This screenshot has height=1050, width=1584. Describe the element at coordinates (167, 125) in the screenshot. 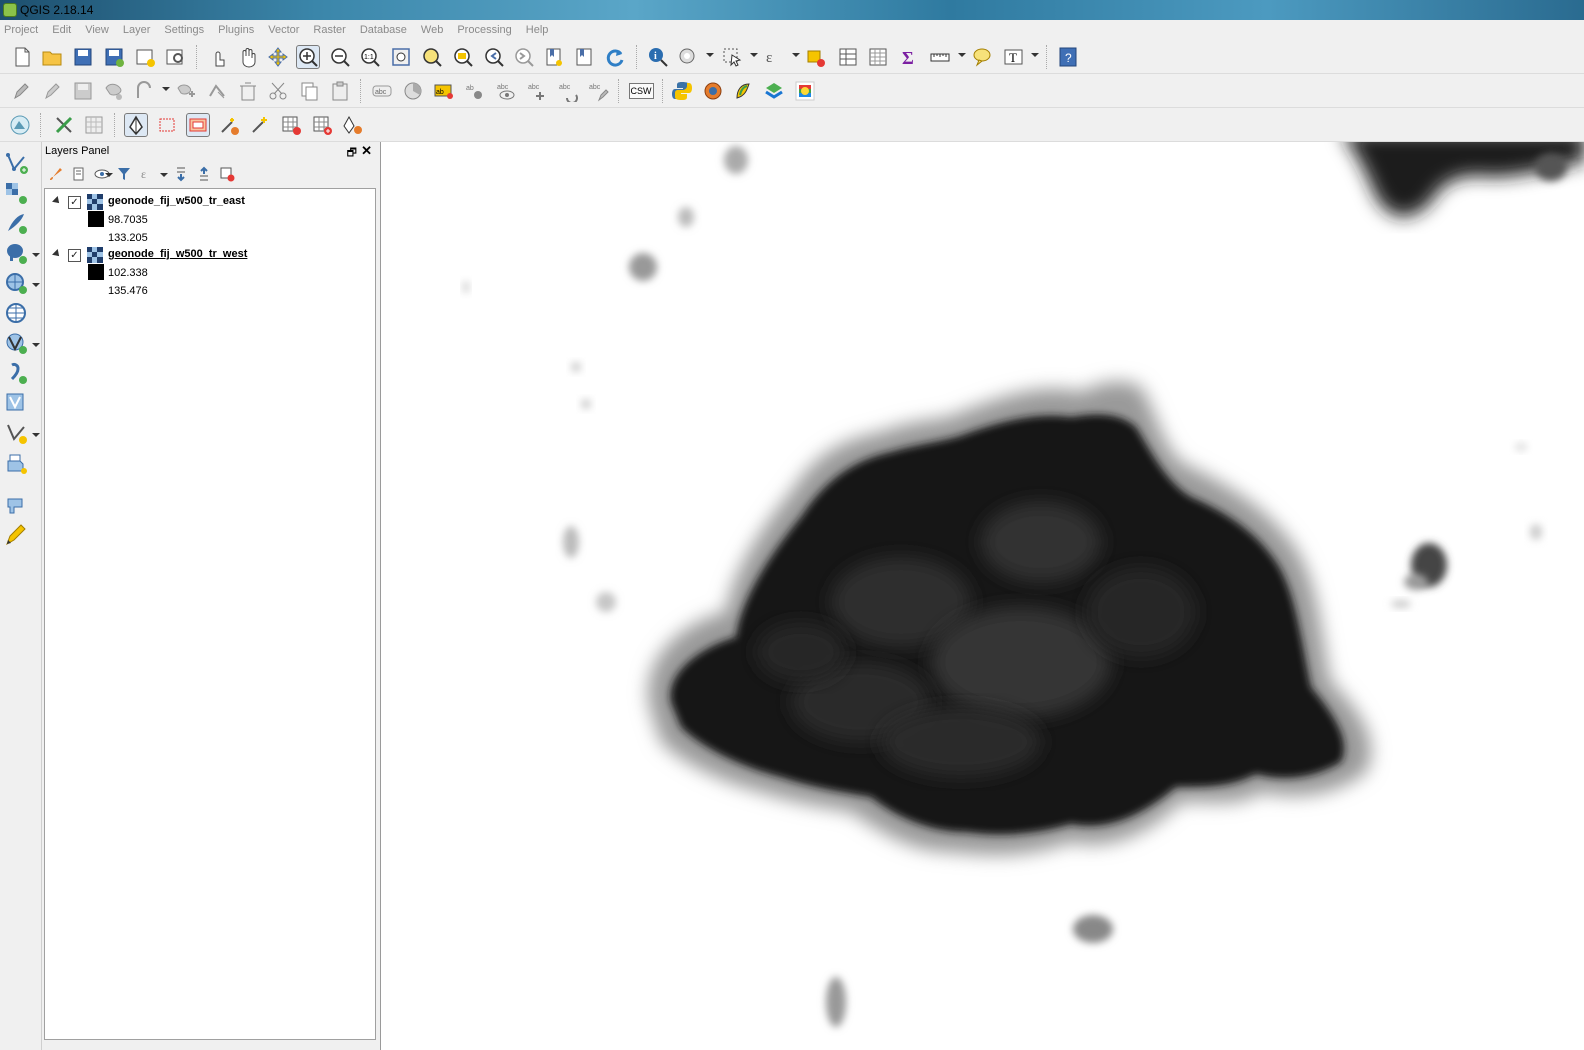

I see `rectangle-select-button` at that location.